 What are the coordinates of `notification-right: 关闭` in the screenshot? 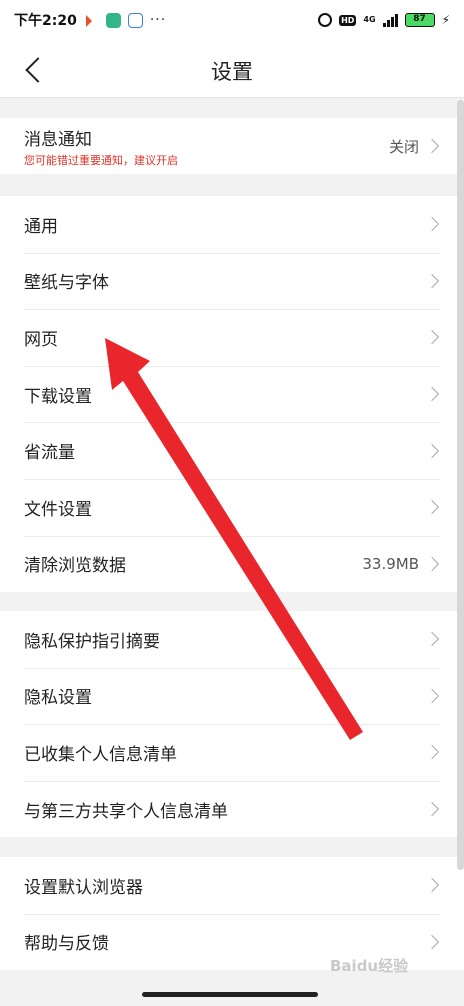 It's located at (414, 146).